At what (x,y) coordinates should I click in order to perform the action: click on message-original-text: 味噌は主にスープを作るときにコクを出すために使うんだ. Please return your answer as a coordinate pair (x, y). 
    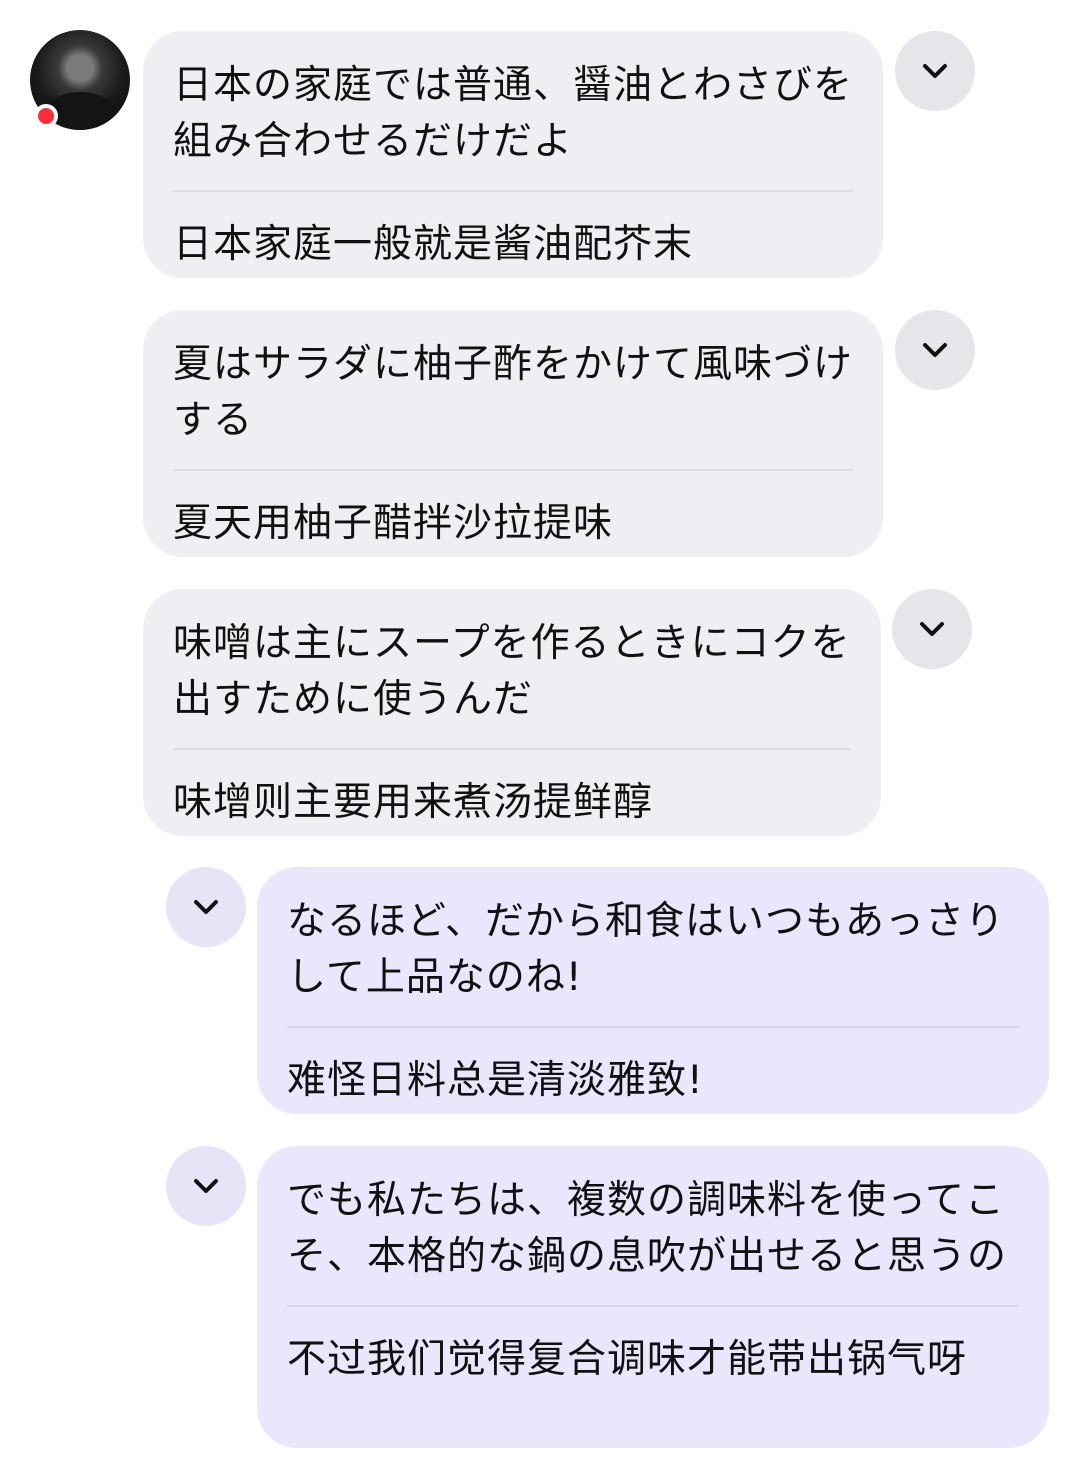
    Looking at the image, I should click on (512, 683).